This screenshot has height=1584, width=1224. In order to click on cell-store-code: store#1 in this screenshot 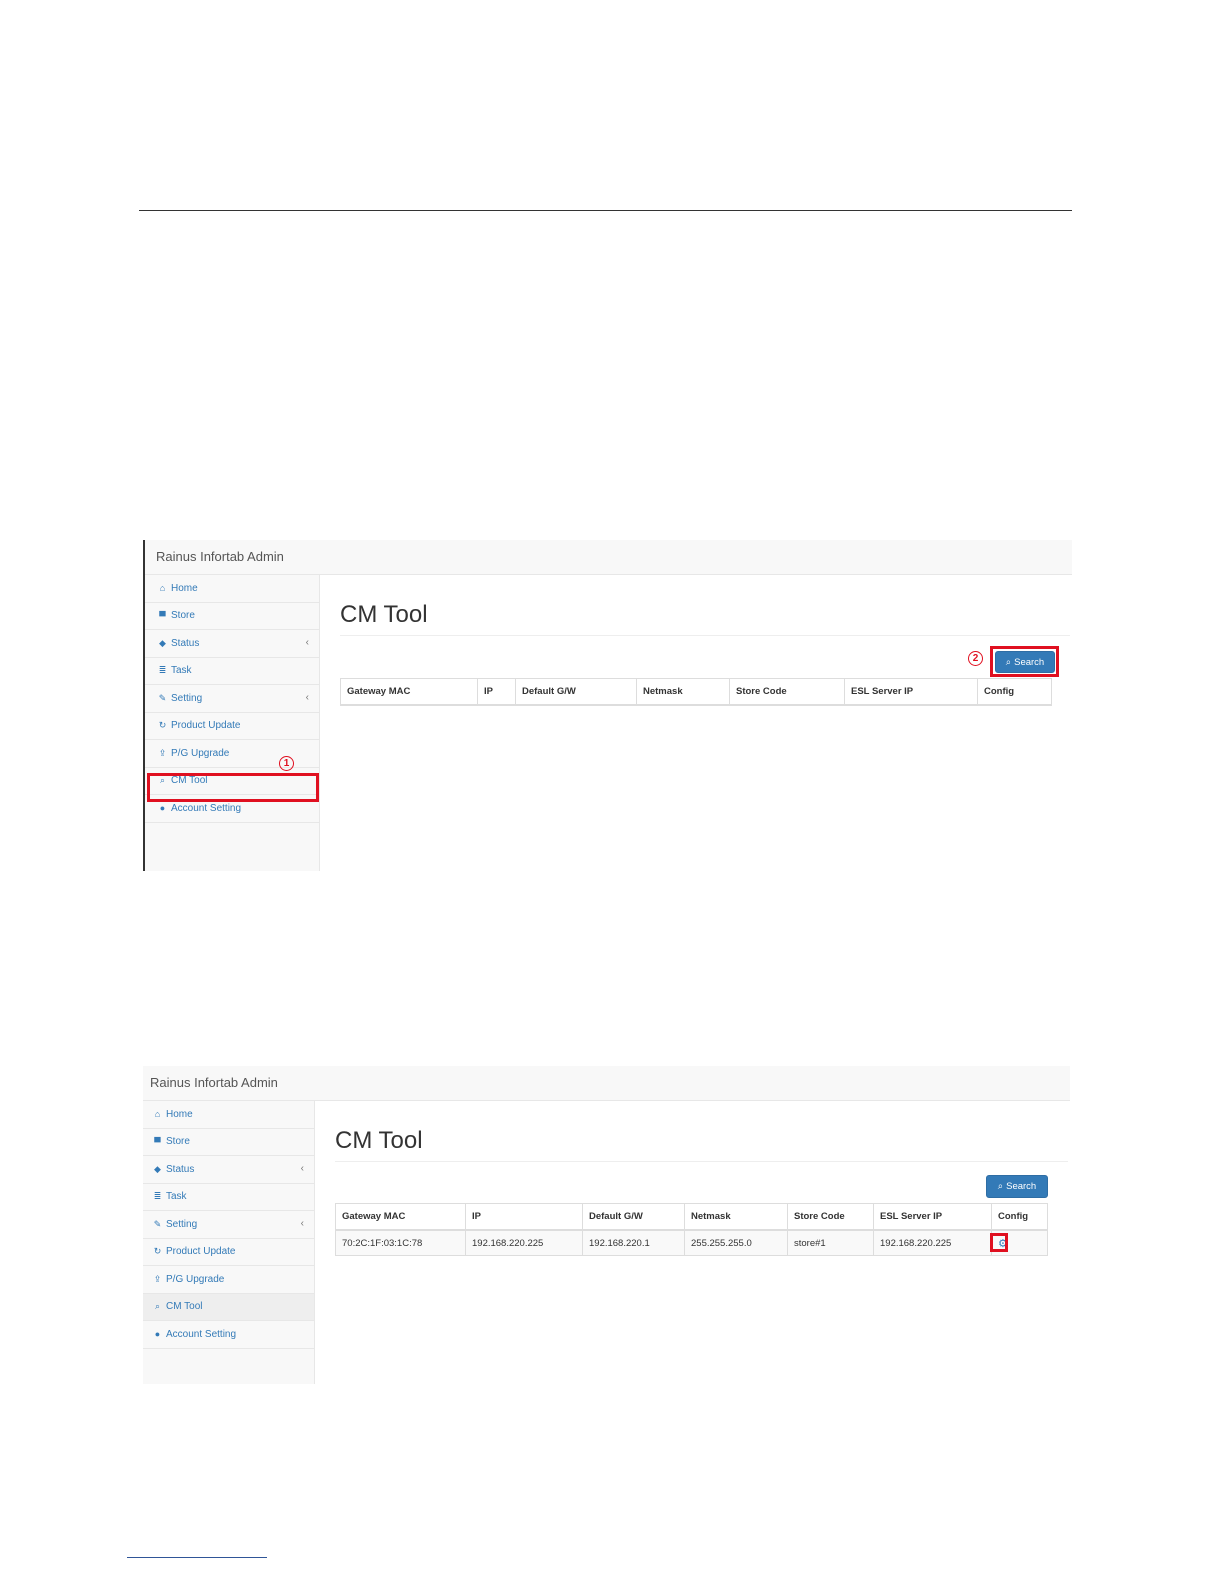, I will do `click(830, 1242)`.